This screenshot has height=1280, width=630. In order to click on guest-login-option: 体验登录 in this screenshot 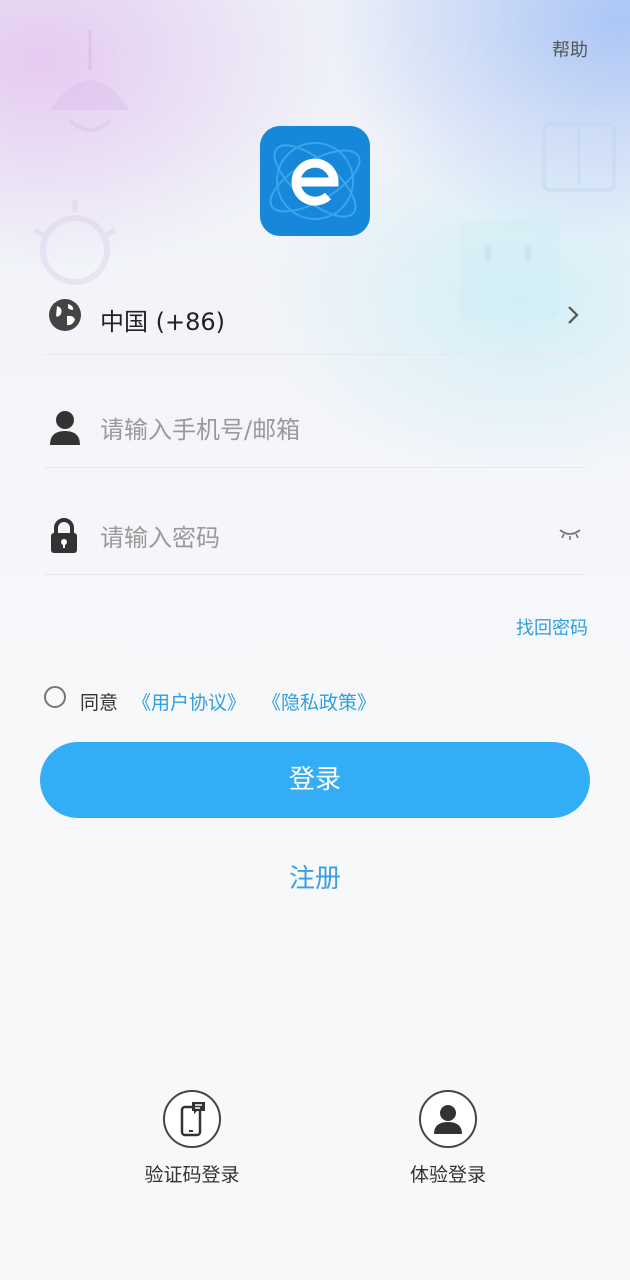, I will do `click(448, 1138)`.